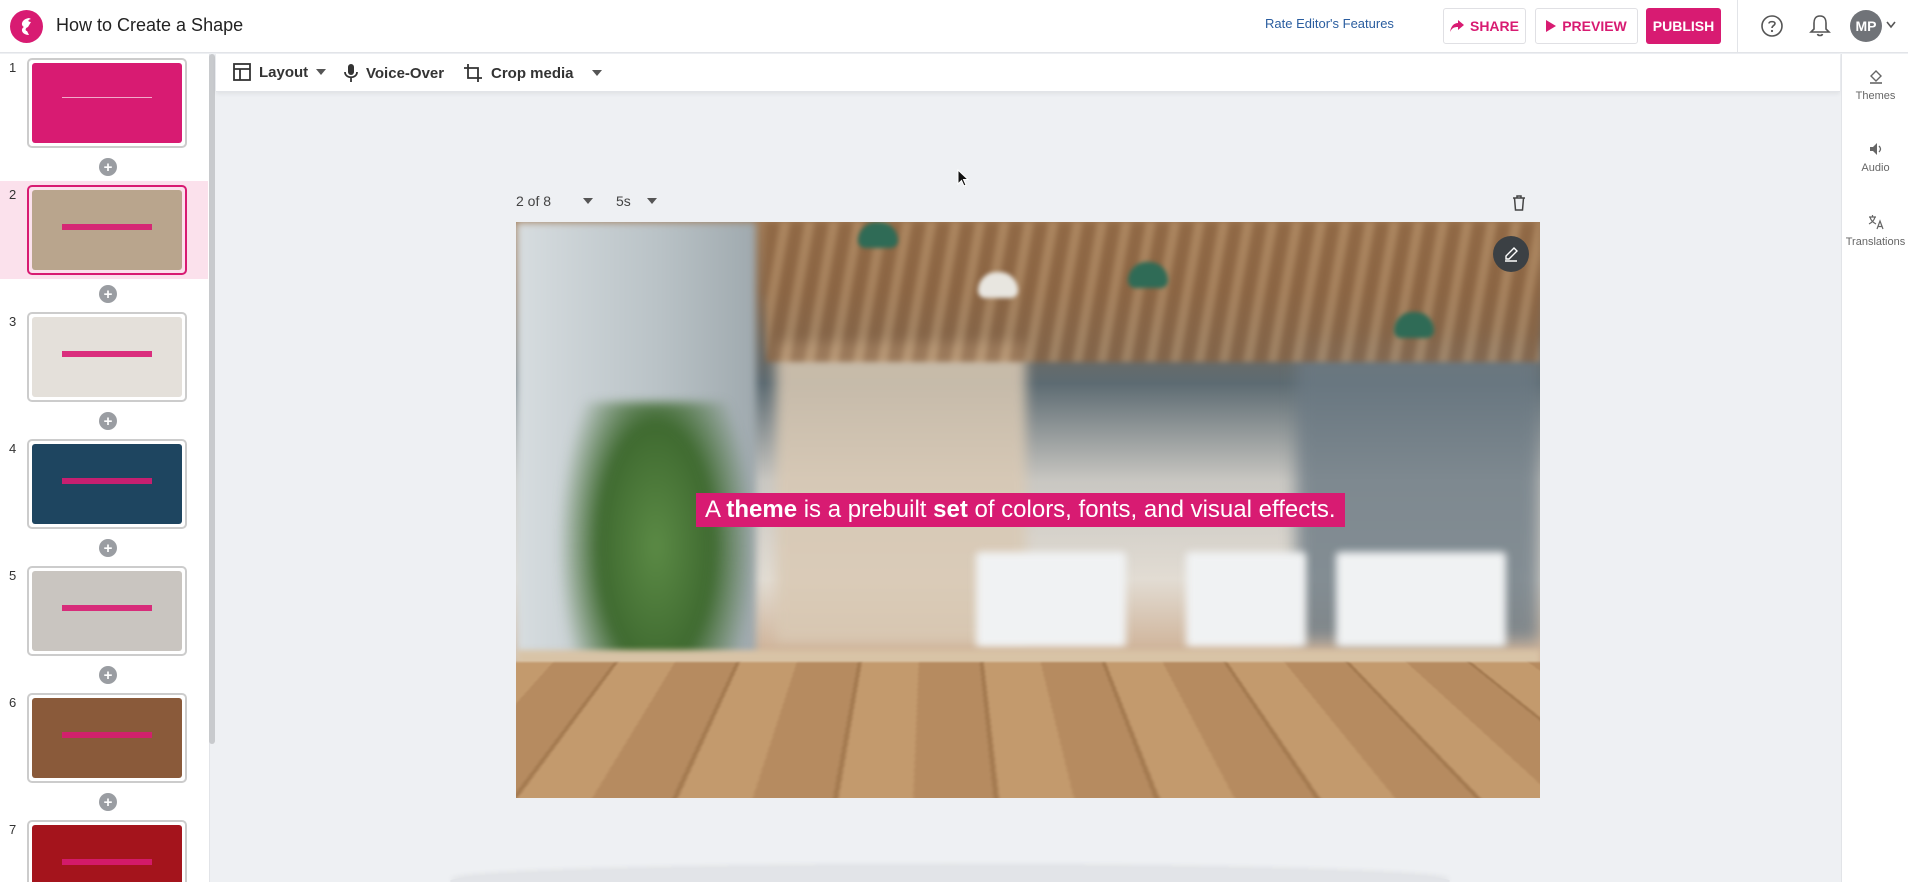 The height and width of the screenshot is (882, 1908). Describe the element at coordinates (1874, 468) in the screenshot. I see `right-side-panel: Themes Audio Translations` at that location.